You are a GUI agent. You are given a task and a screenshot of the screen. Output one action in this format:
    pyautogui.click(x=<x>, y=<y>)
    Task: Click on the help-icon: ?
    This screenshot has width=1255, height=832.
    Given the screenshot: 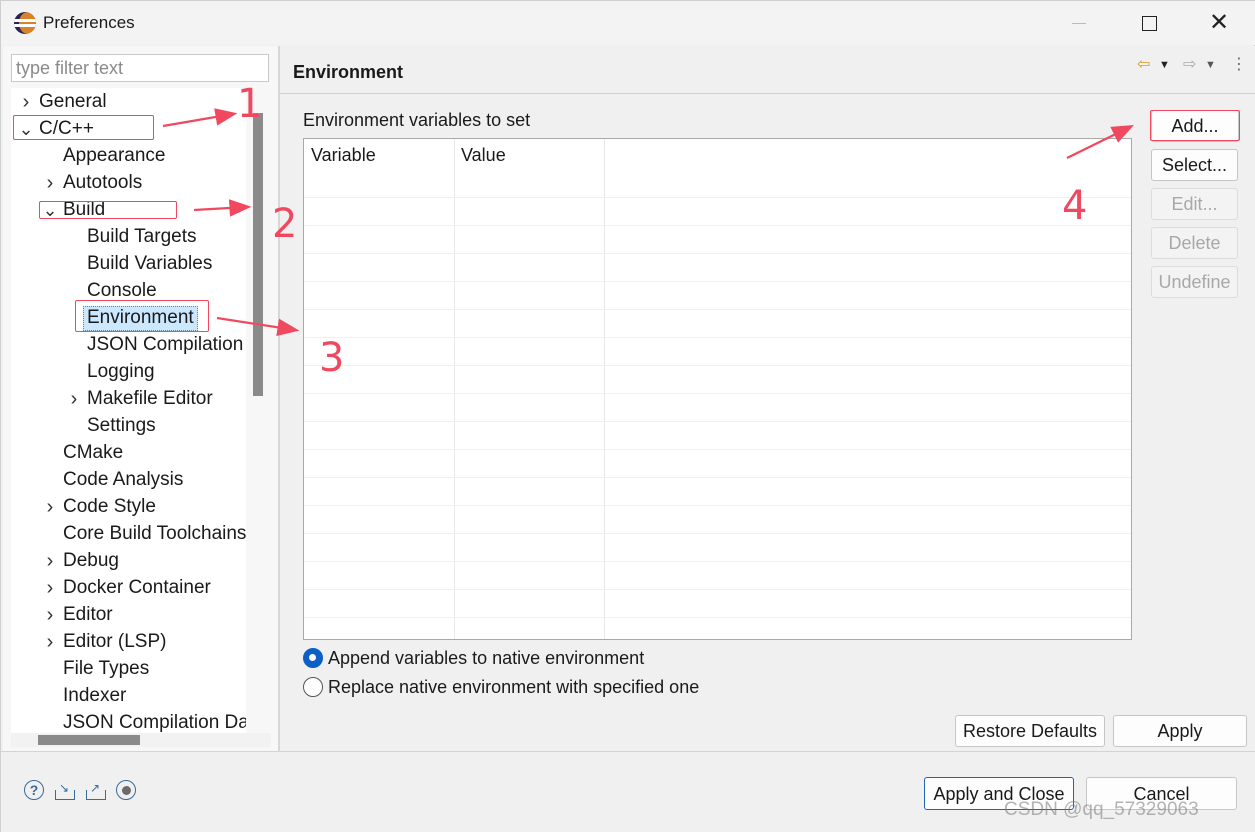 What is the action you would take?
    pyautogui.click(x=34, y=790)
    